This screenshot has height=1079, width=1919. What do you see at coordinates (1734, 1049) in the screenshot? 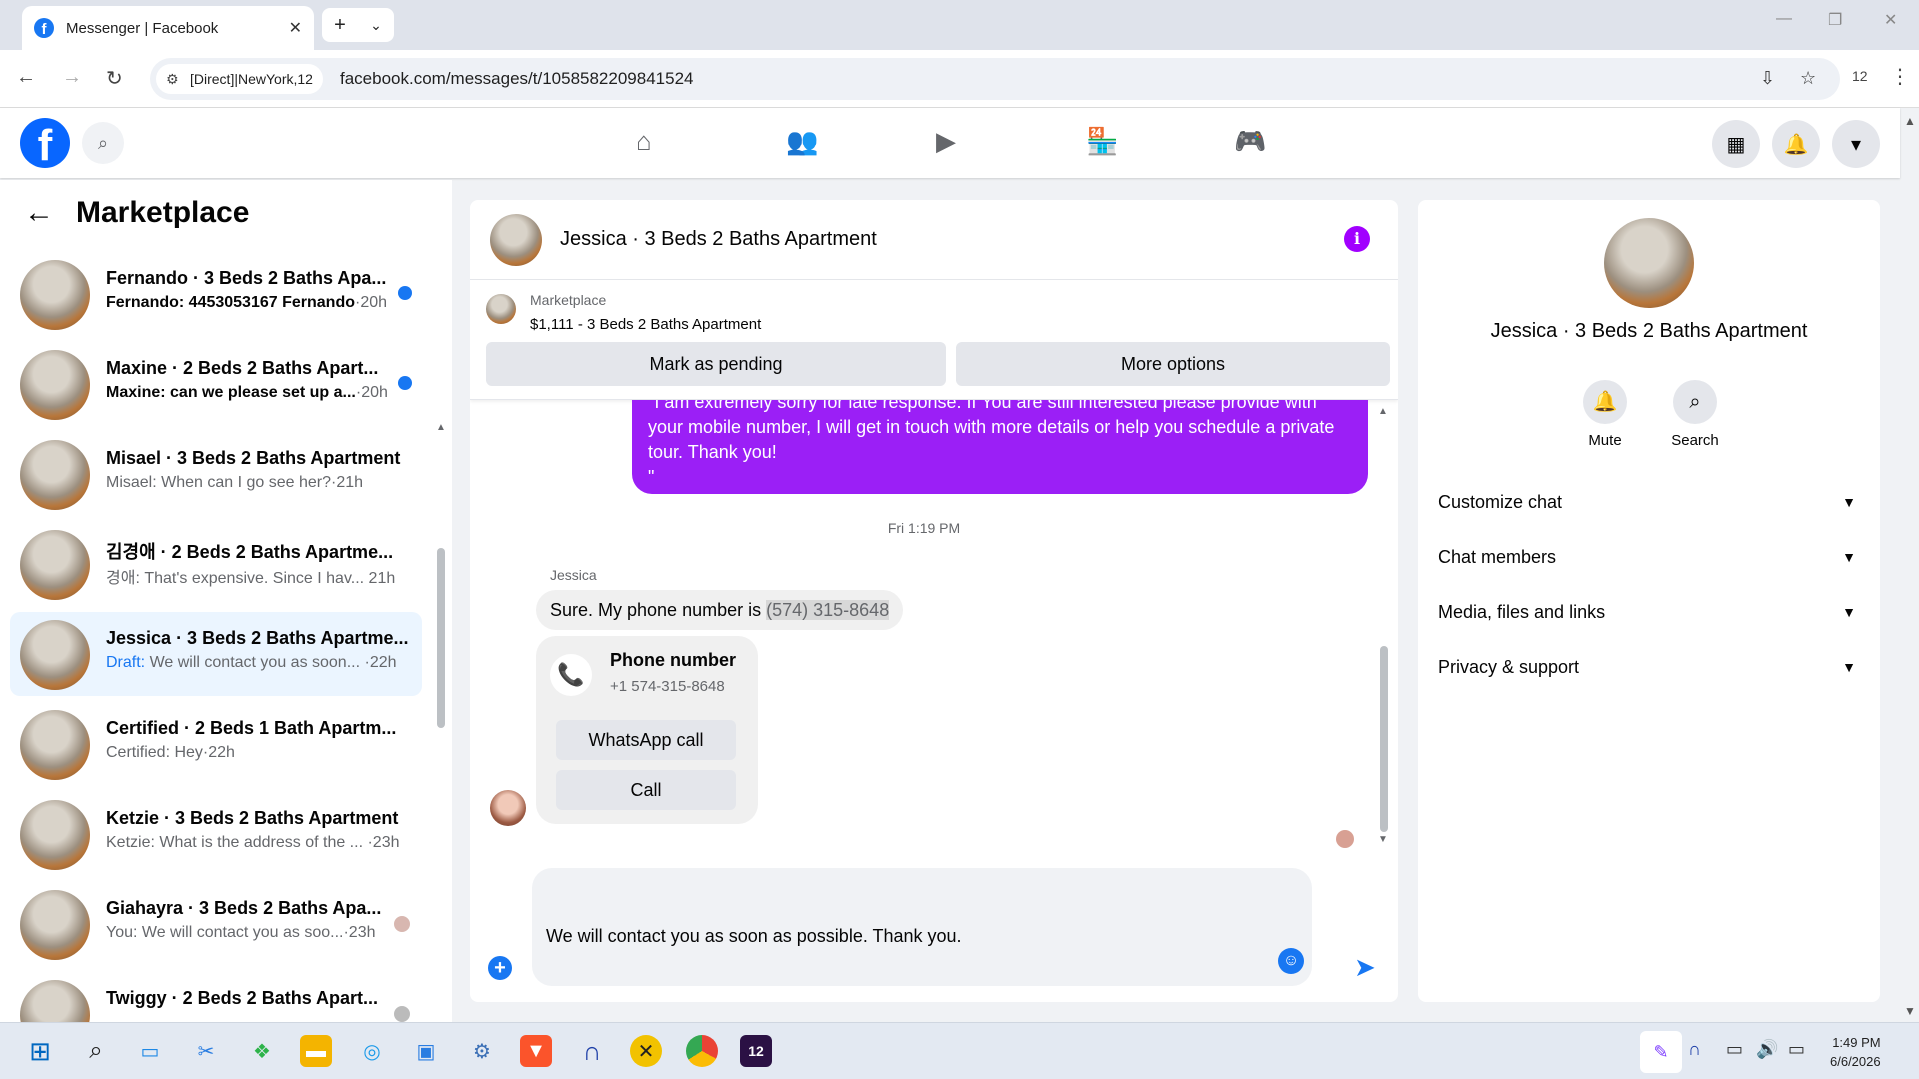
I see `display-tray-icon: ▭` at bounding box center [1734, 1049].